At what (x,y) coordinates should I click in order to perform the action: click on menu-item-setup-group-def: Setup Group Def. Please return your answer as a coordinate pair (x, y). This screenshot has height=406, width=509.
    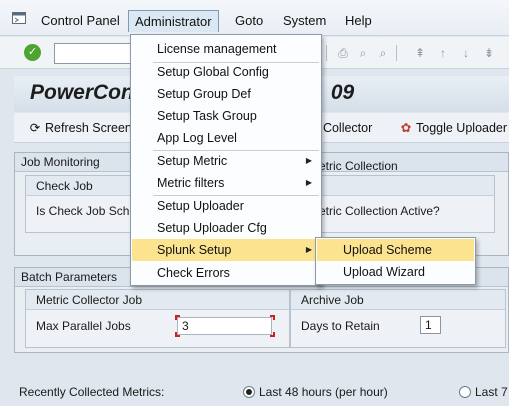
    Looking at the image, I should click on (226, 94).